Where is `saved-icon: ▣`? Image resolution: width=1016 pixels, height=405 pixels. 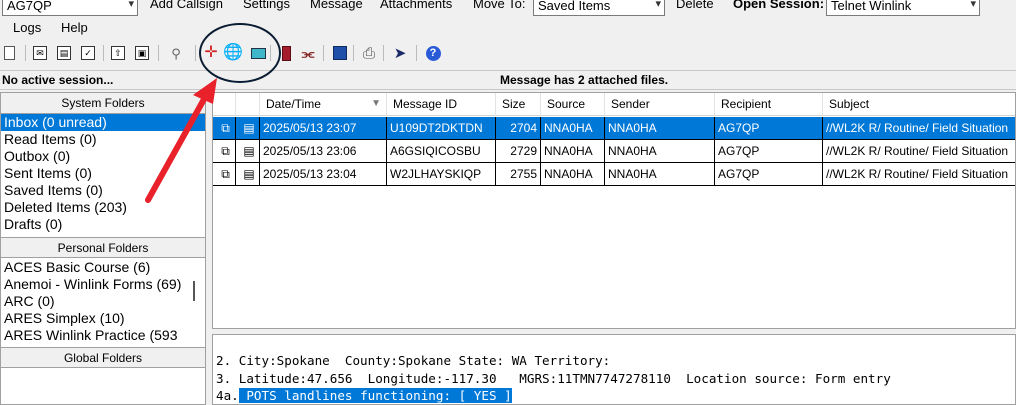 saved-icon: ▣ is located at coordinates (142, 53).